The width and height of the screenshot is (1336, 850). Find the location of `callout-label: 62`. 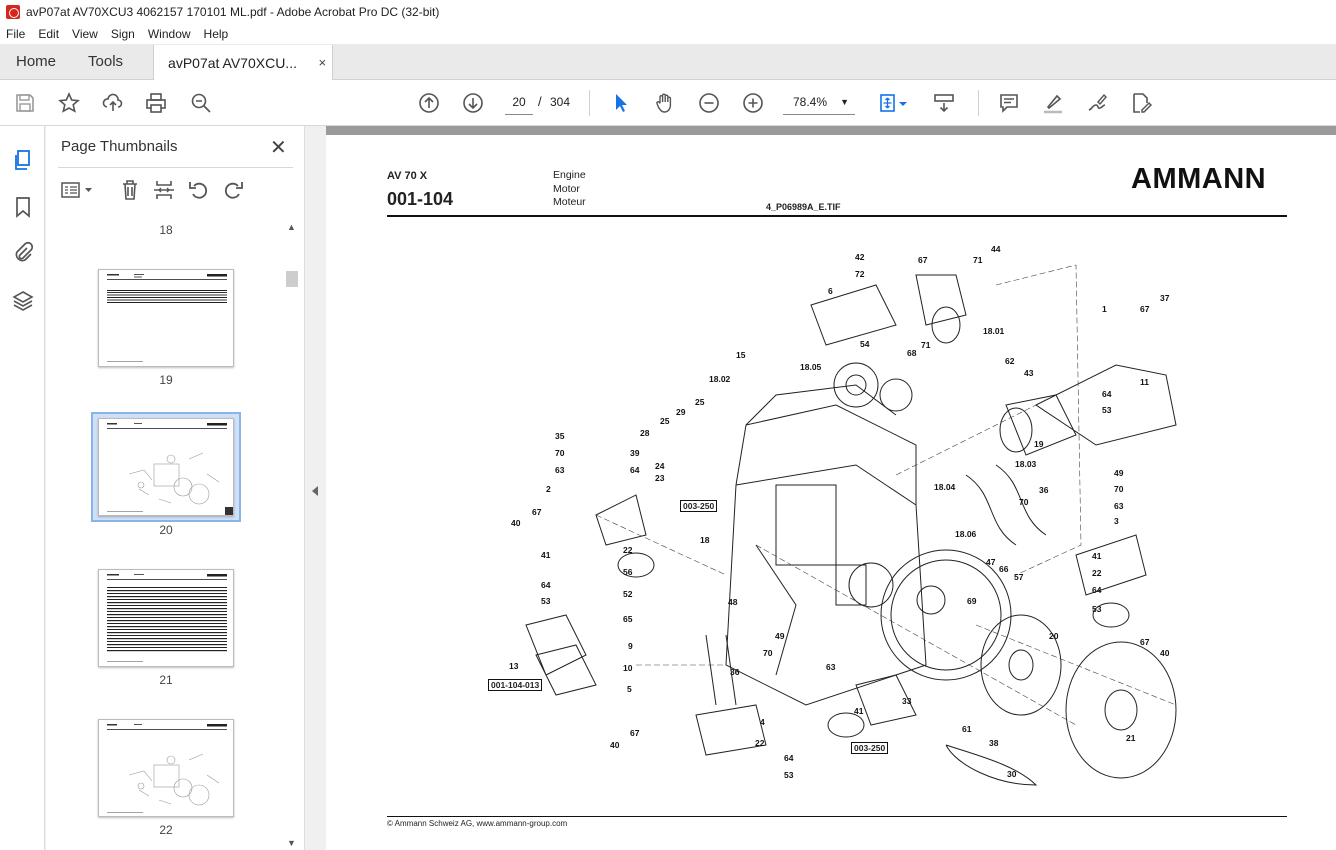

callout-label: 62 is located at coordinates (1010, 361).